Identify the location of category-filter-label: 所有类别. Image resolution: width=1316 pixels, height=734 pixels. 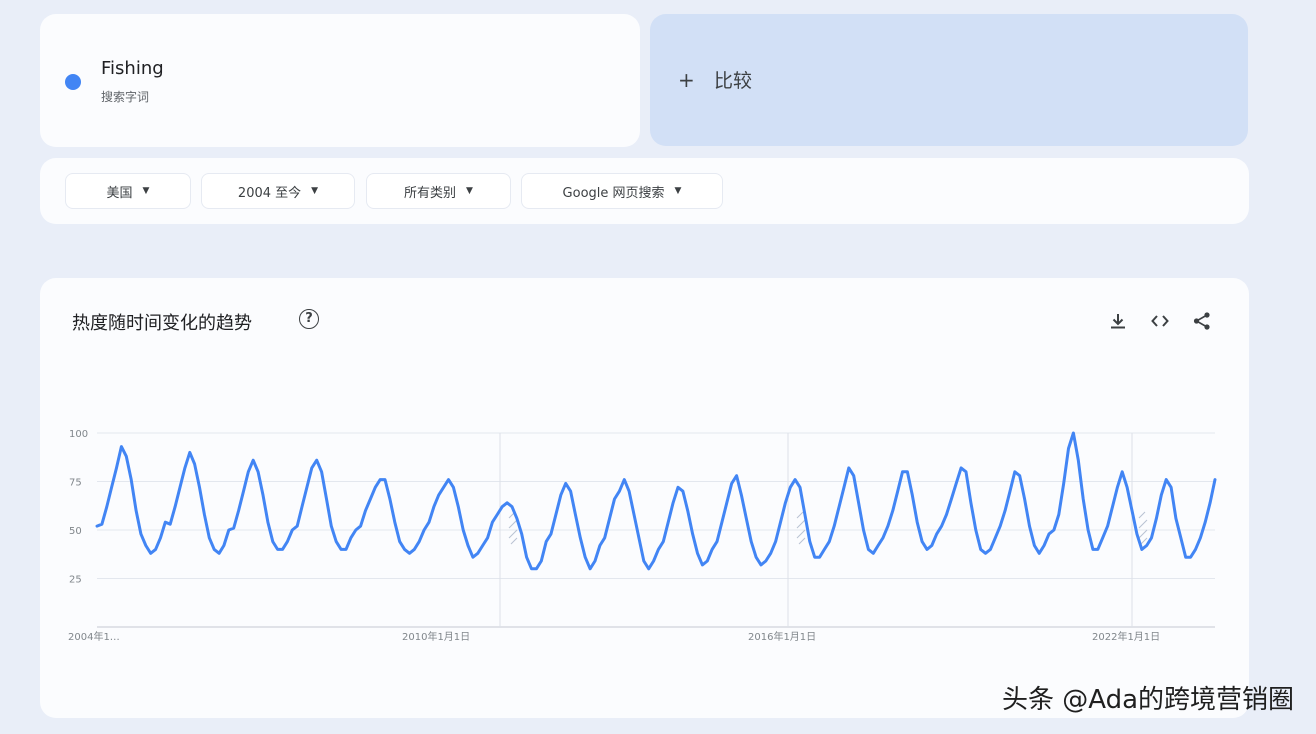
(430, 193).